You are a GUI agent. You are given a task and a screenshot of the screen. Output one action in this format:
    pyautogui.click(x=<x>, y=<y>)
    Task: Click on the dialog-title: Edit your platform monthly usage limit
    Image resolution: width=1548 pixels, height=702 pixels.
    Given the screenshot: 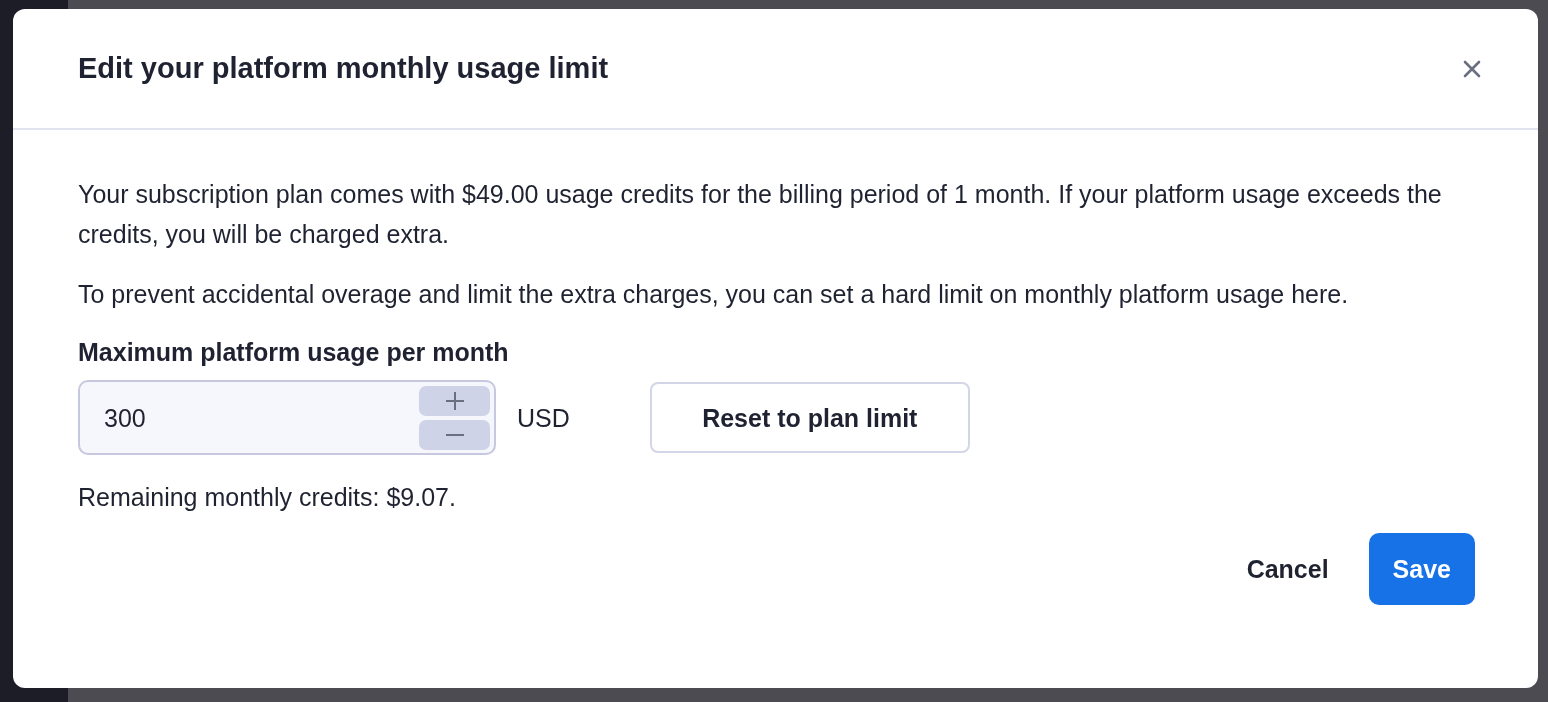 What is the action you would take?
    pyautogui.click(x=343, y=68)
    